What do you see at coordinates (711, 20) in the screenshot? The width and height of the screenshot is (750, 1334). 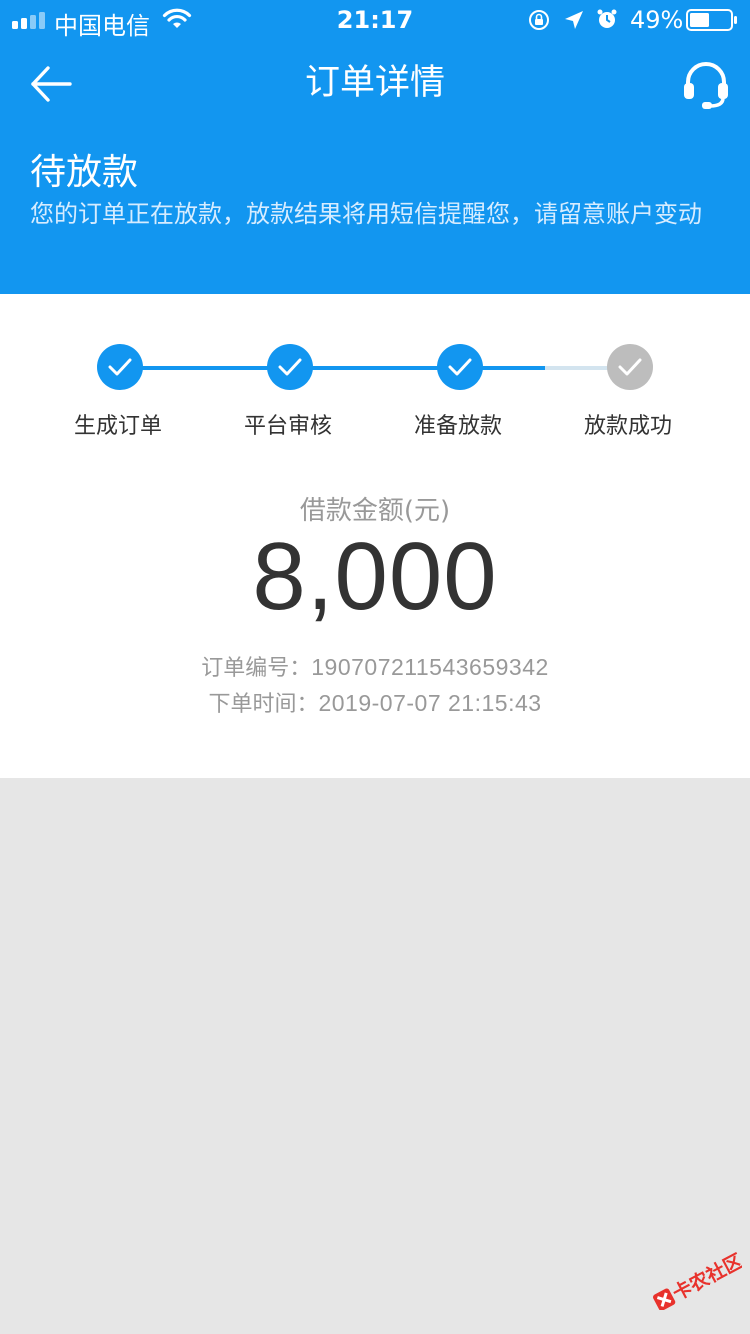 I see `battery-icon` at bounding box center [711, 20].